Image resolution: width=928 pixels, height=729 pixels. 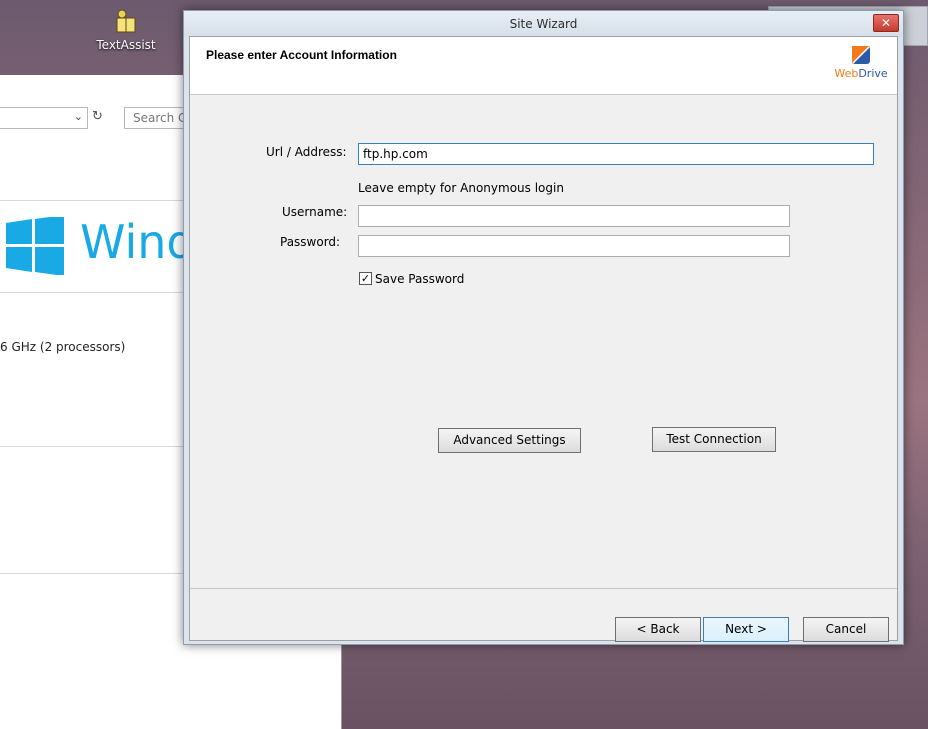 What do you see at coordinates (616, 154) in the screenshot?
I see `url-field: ftp.hp.com` at bounding box center [616, 154].